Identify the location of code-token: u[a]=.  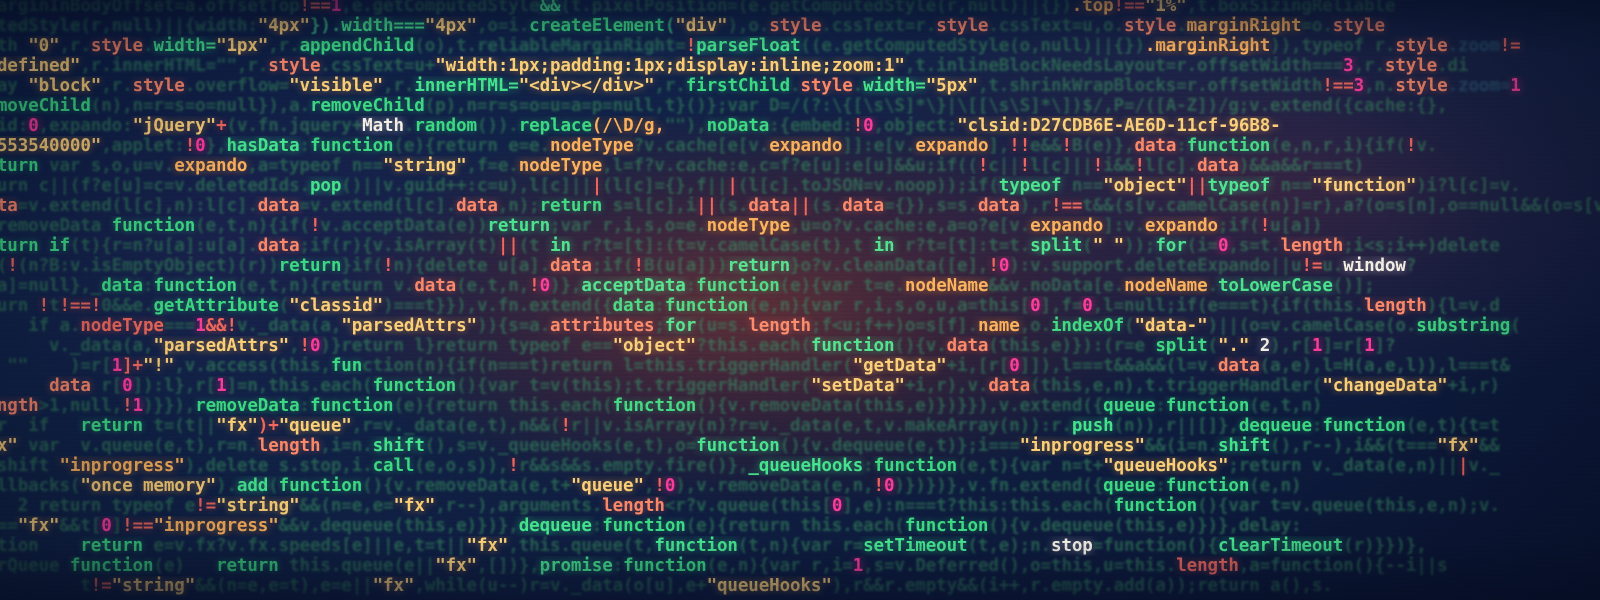
(14, 286).